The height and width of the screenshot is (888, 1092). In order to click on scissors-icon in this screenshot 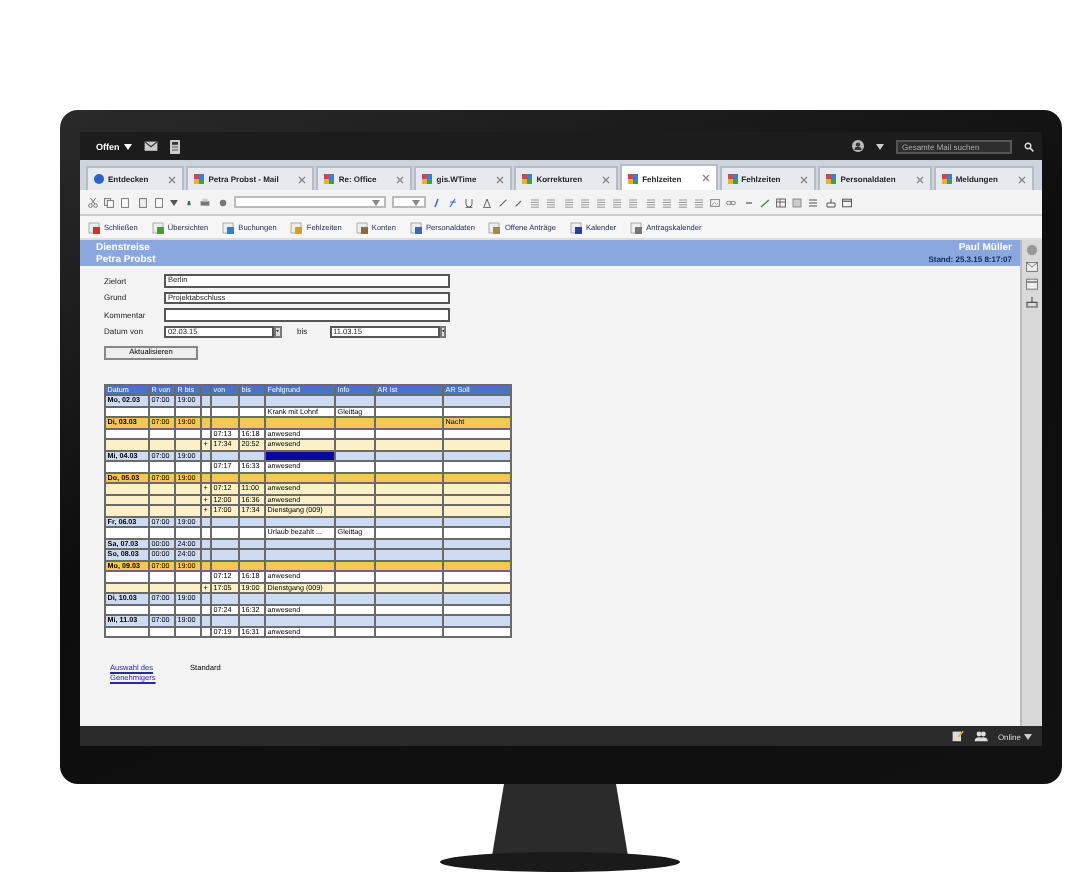, I will do `click(93, 202)`.